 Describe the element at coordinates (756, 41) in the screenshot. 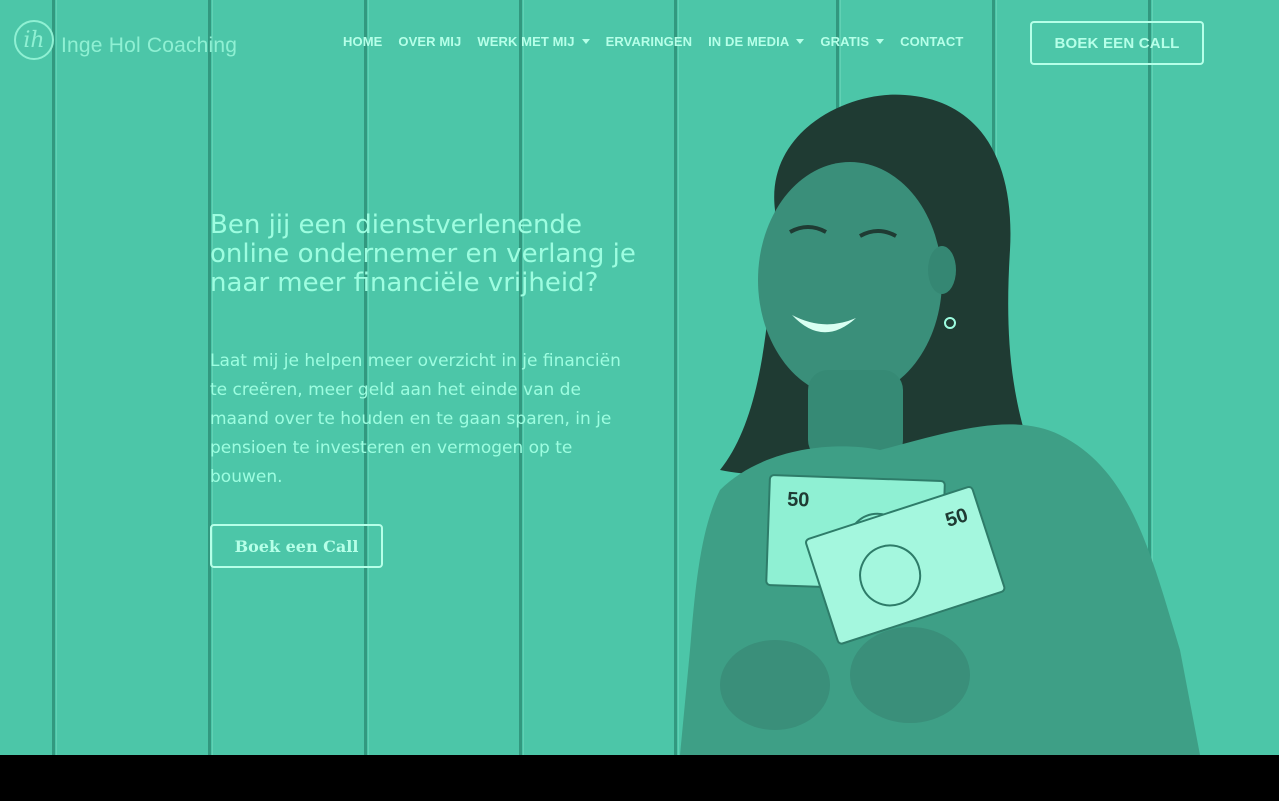

I see `nav-item-in-de-media: IN DE MEDIA` at that location.